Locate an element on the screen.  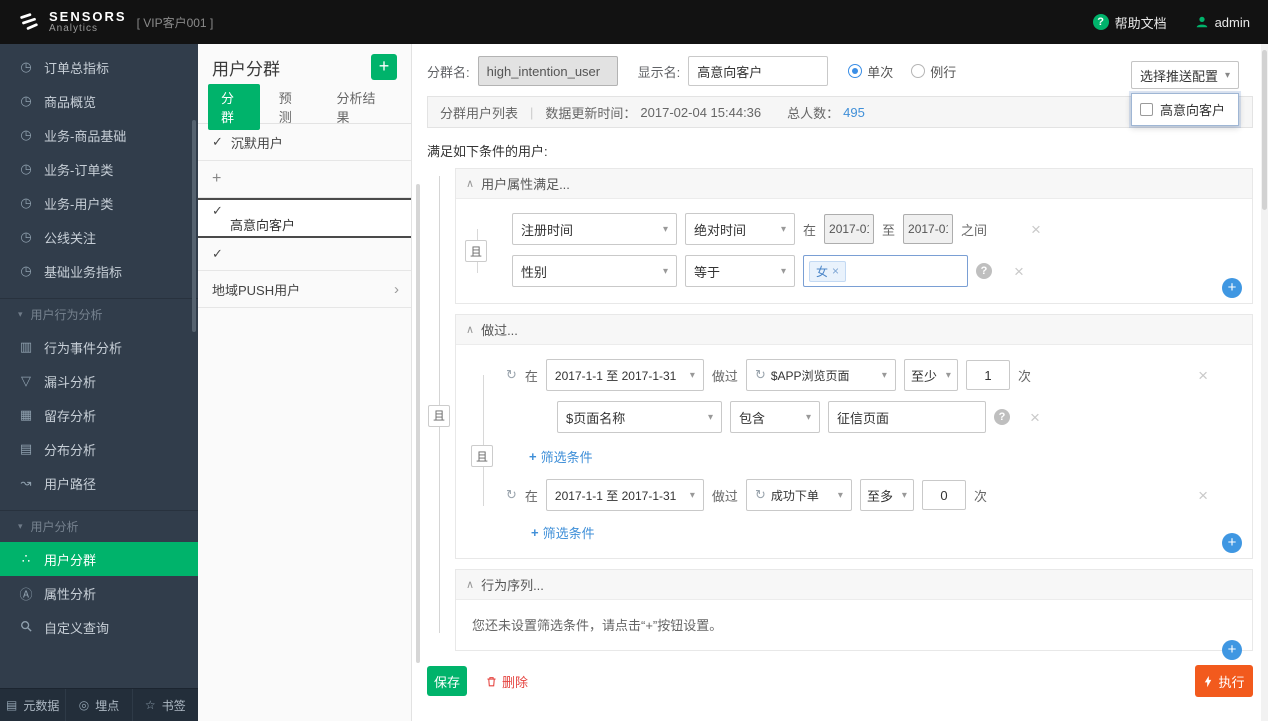
footer-item-bookmark: ☆ 书签 is located at coordinates (165, 705).